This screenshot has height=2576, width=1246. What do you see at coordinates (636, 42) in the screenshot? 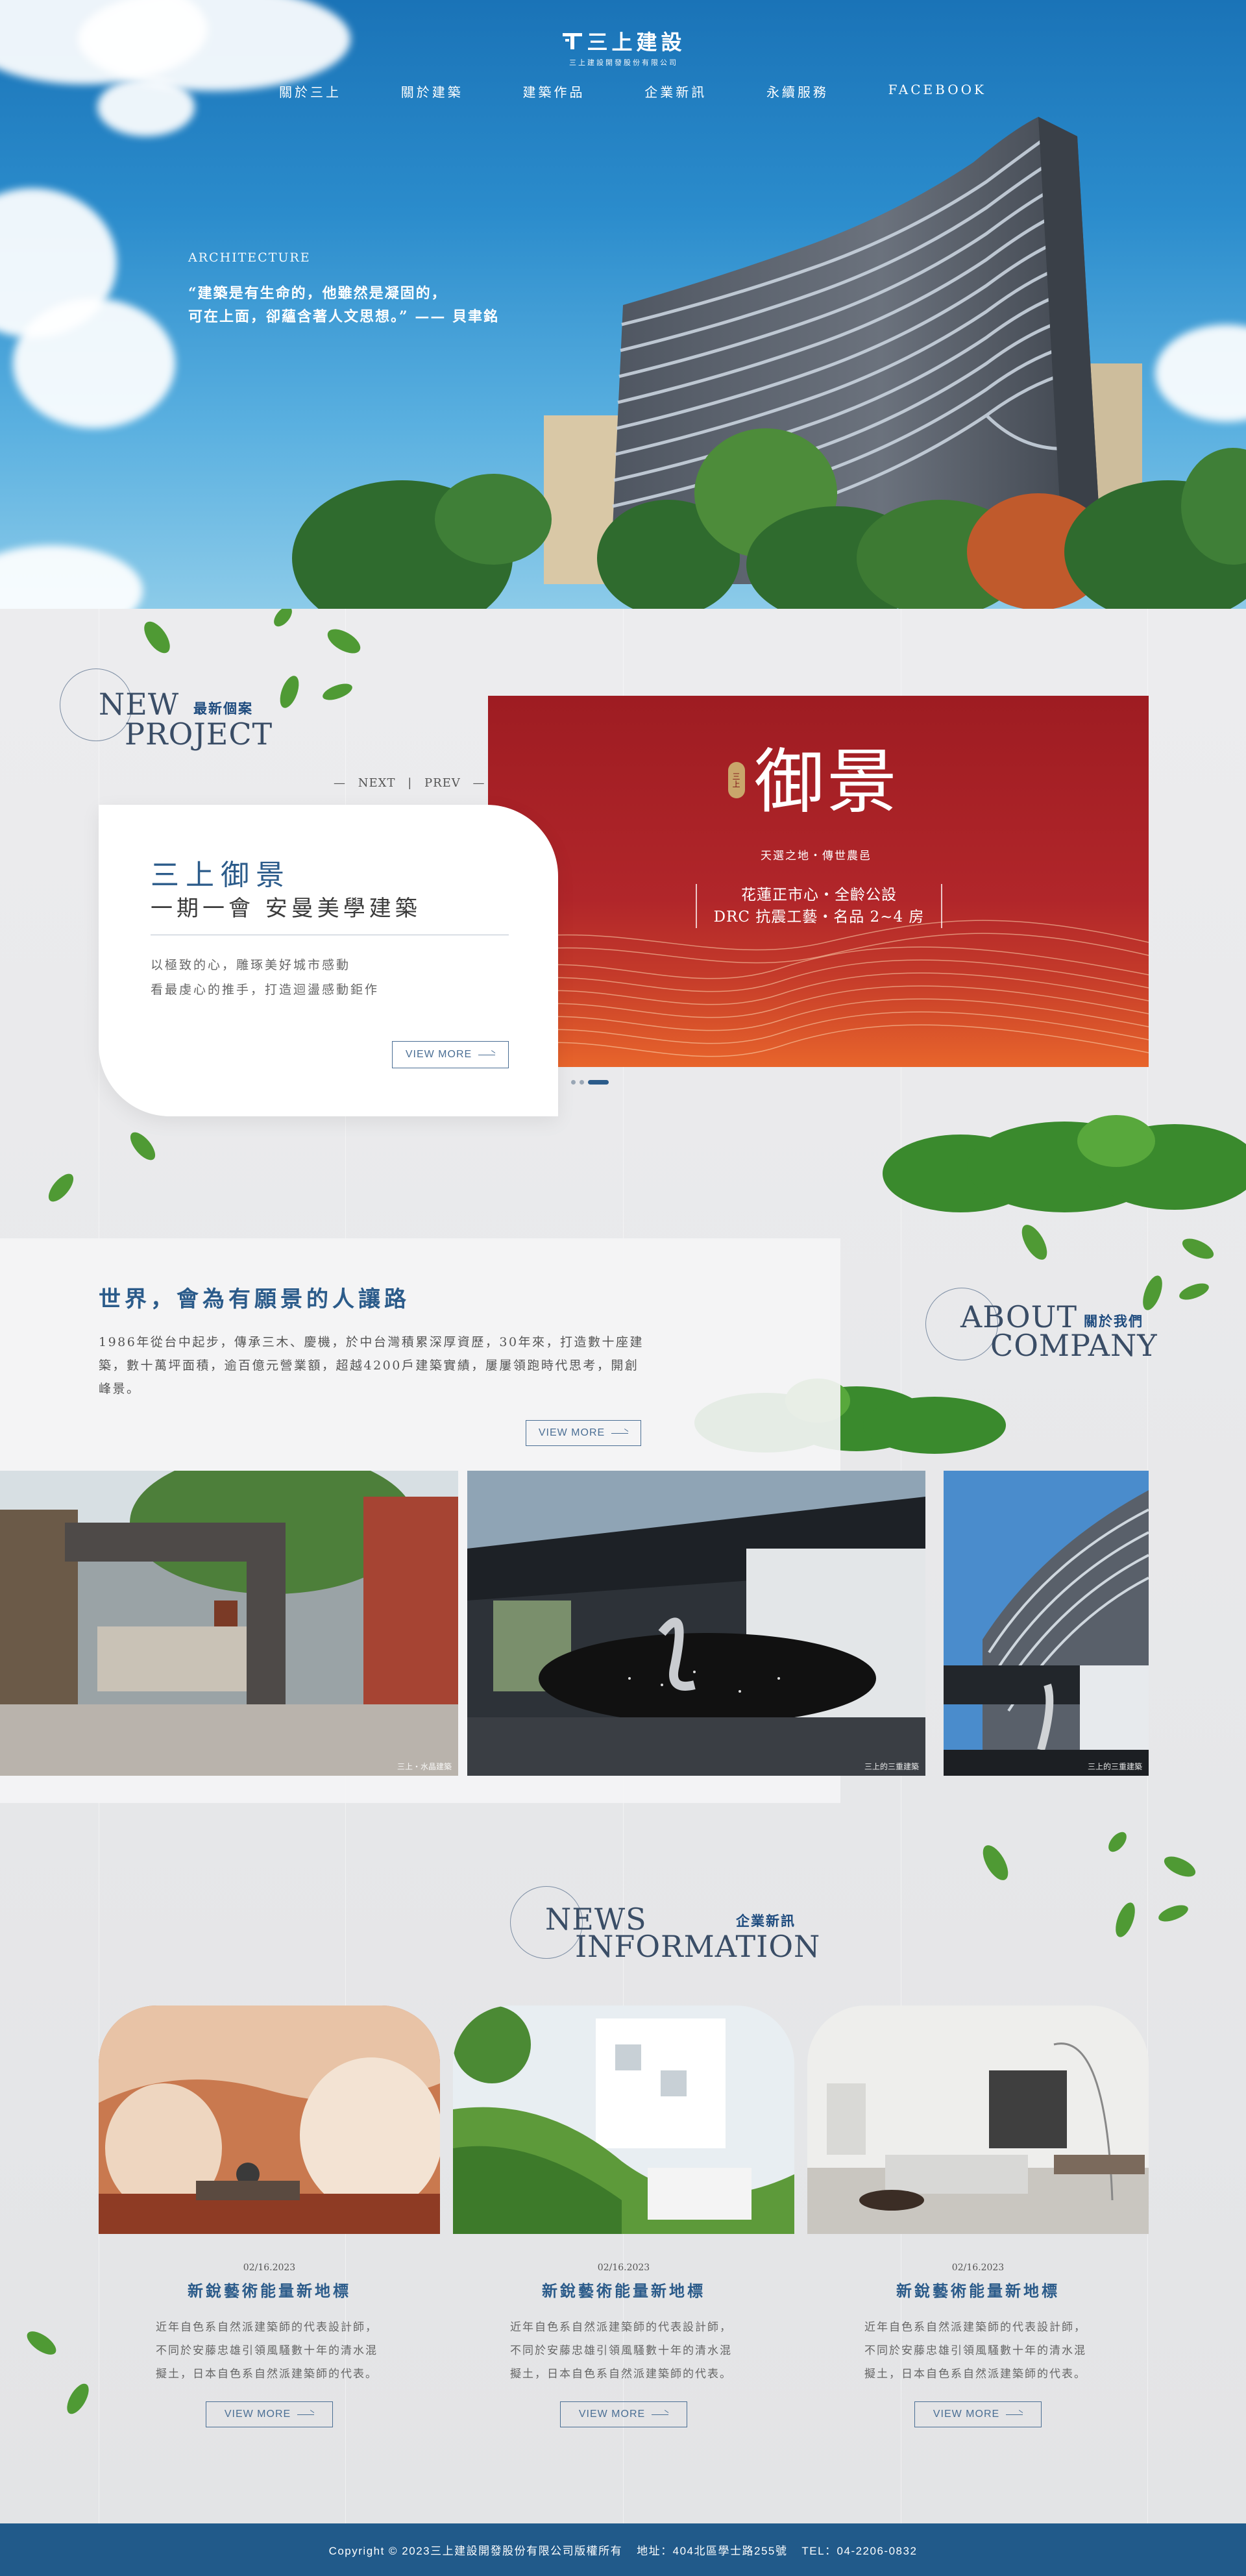
I see `logo-name: 三上建設` at bounding box center [636, 42].